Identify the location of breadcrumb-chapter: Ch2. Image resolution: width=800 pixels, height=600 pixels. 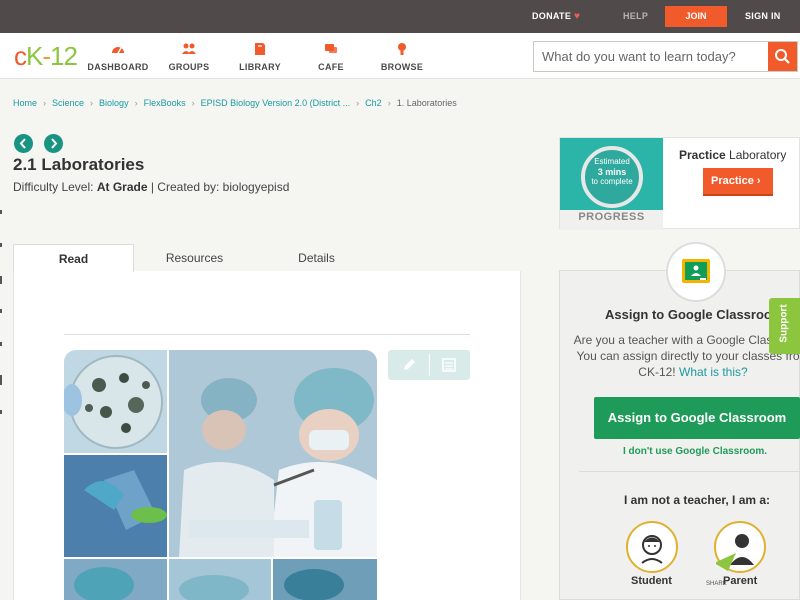
(373, 103).